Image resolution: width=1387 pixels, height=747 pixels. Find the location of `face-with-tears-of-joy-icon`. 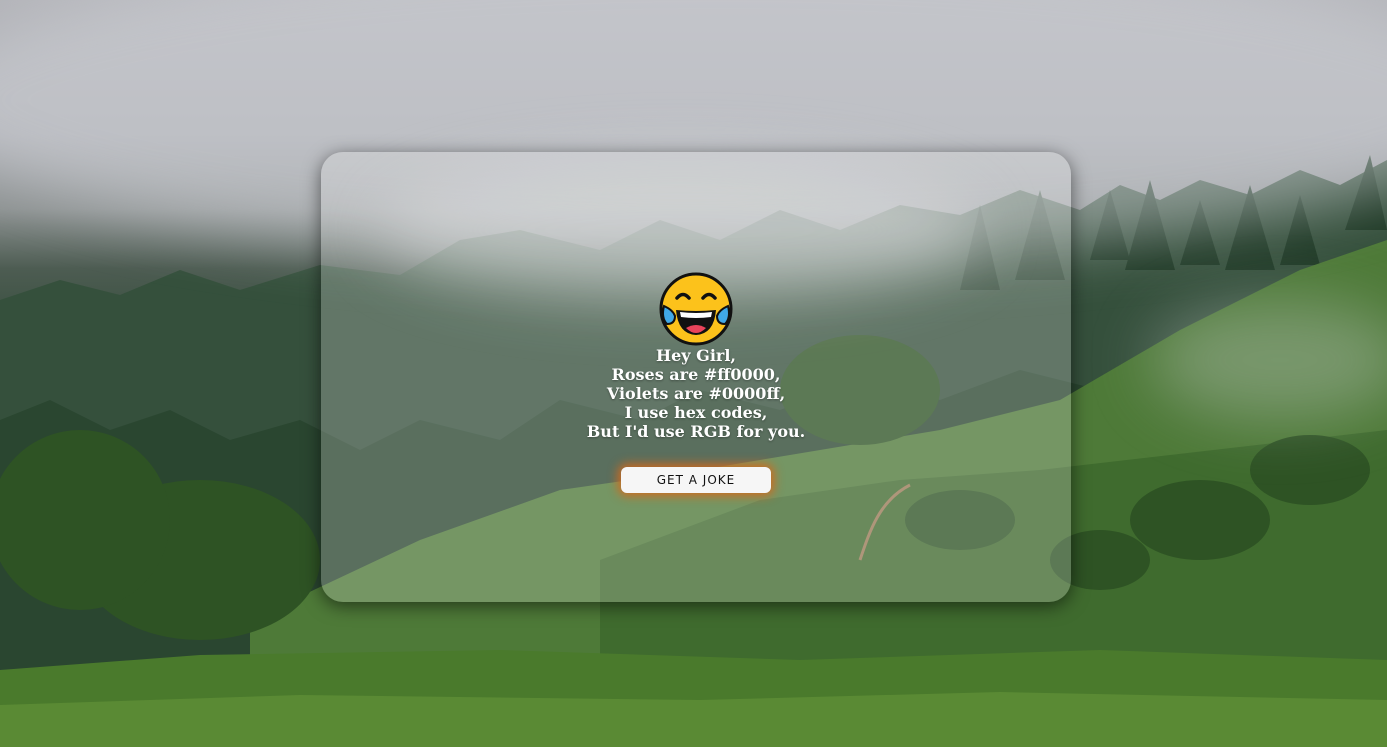

face-with-tears-of-joy-icon is located at coordinates (696, 309).